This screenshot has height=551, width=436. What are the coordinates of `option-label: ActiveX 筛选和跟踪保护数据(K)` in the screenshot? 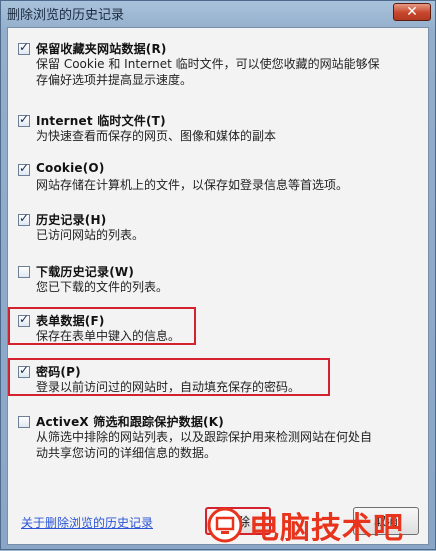 It's located at (130, 422).